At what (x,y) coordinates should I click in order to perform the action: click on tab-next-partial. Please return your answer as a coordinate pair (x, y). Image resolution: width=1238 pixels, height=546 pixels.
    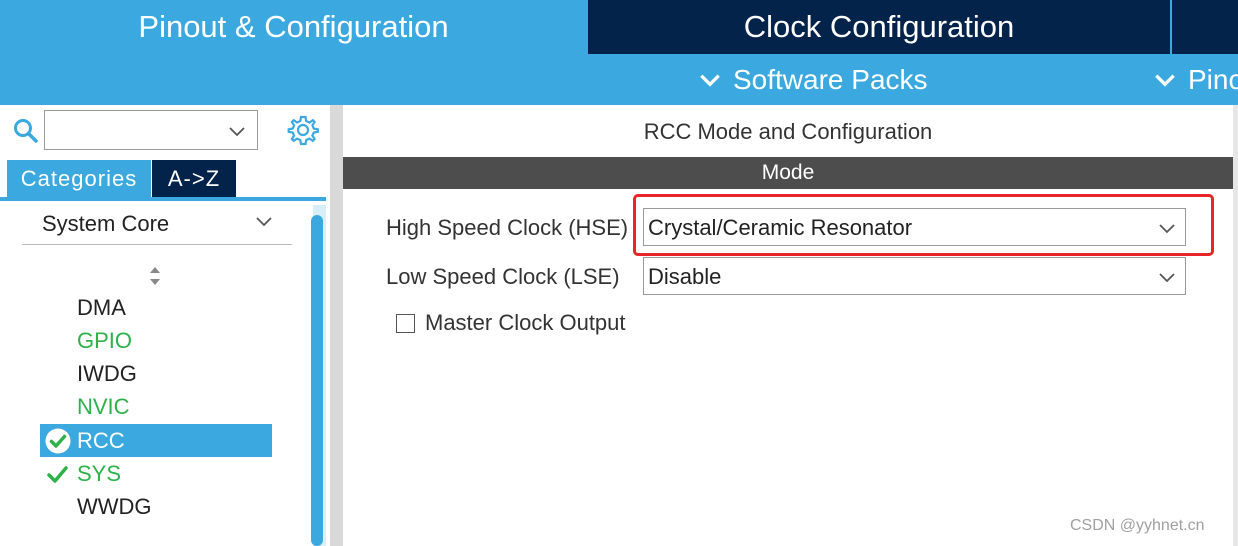
    Looking at the image, I should click on (1205, 27).